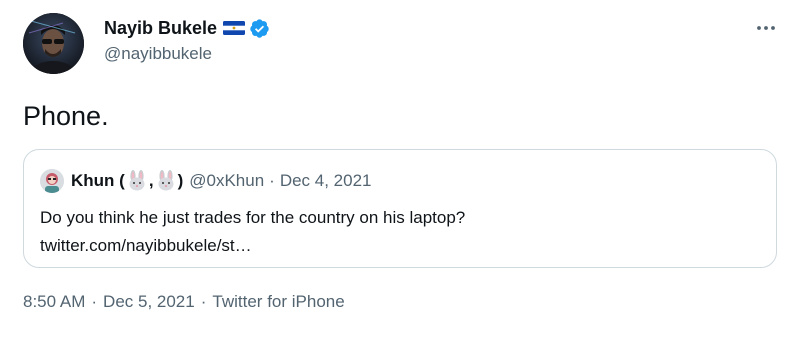 This screenshot has height=337, width=803. What do you see at coordinates (149, 302) in the screenshot?
I see `tweet-date: Dec 5, 2021` at bounding box center [149, 302].